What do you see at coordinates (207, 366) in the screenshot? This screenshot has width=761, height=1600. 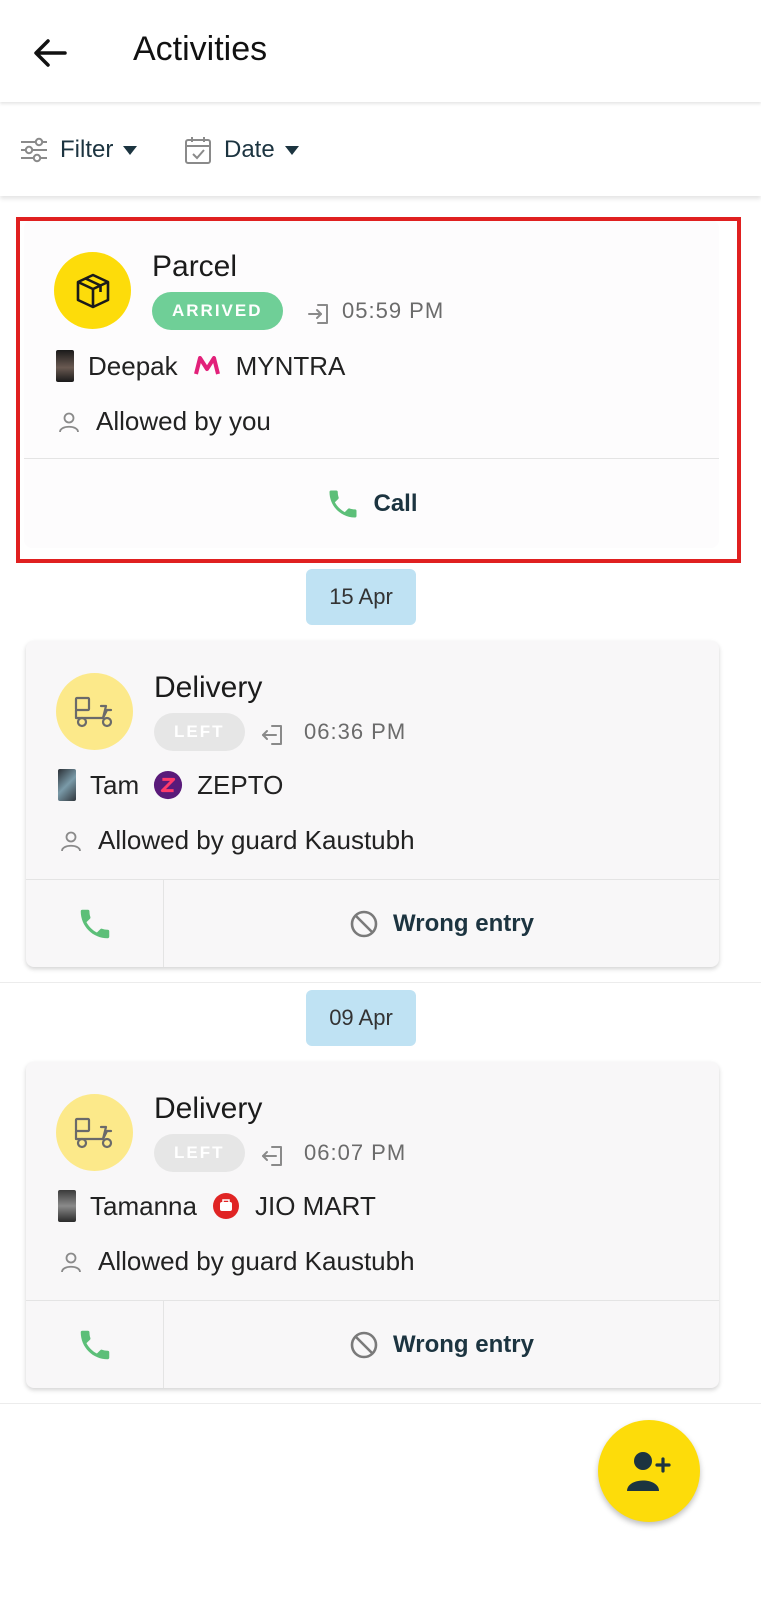 I see `myntra-logo` at bounding box center [207, 366].